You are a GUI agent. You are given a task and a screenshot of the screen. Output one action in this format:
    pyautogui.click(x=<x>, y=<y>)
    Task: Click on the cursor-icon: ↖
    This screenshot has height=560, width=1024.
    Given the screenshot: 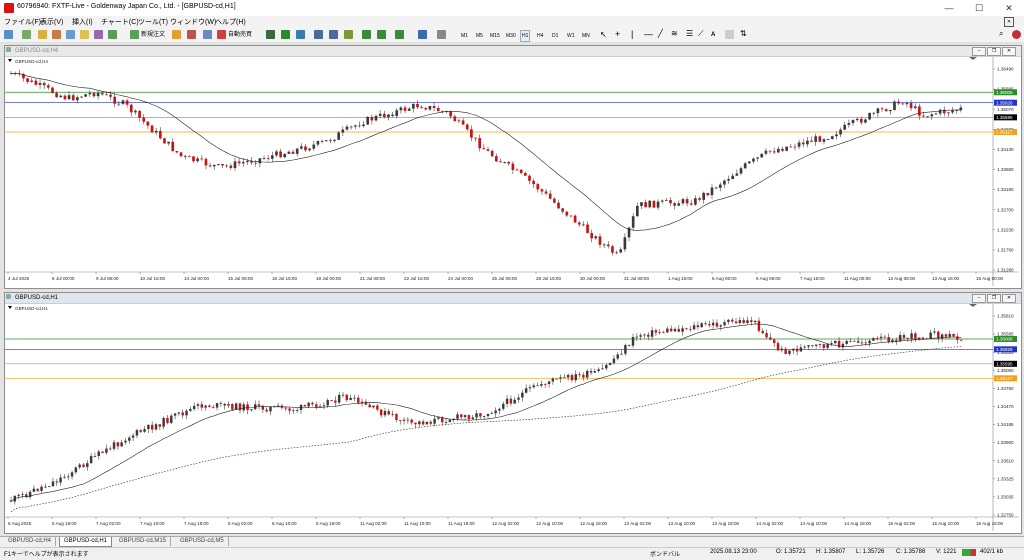 What is the action you would take?
    pyautogui.click(x=603, y=34)
    